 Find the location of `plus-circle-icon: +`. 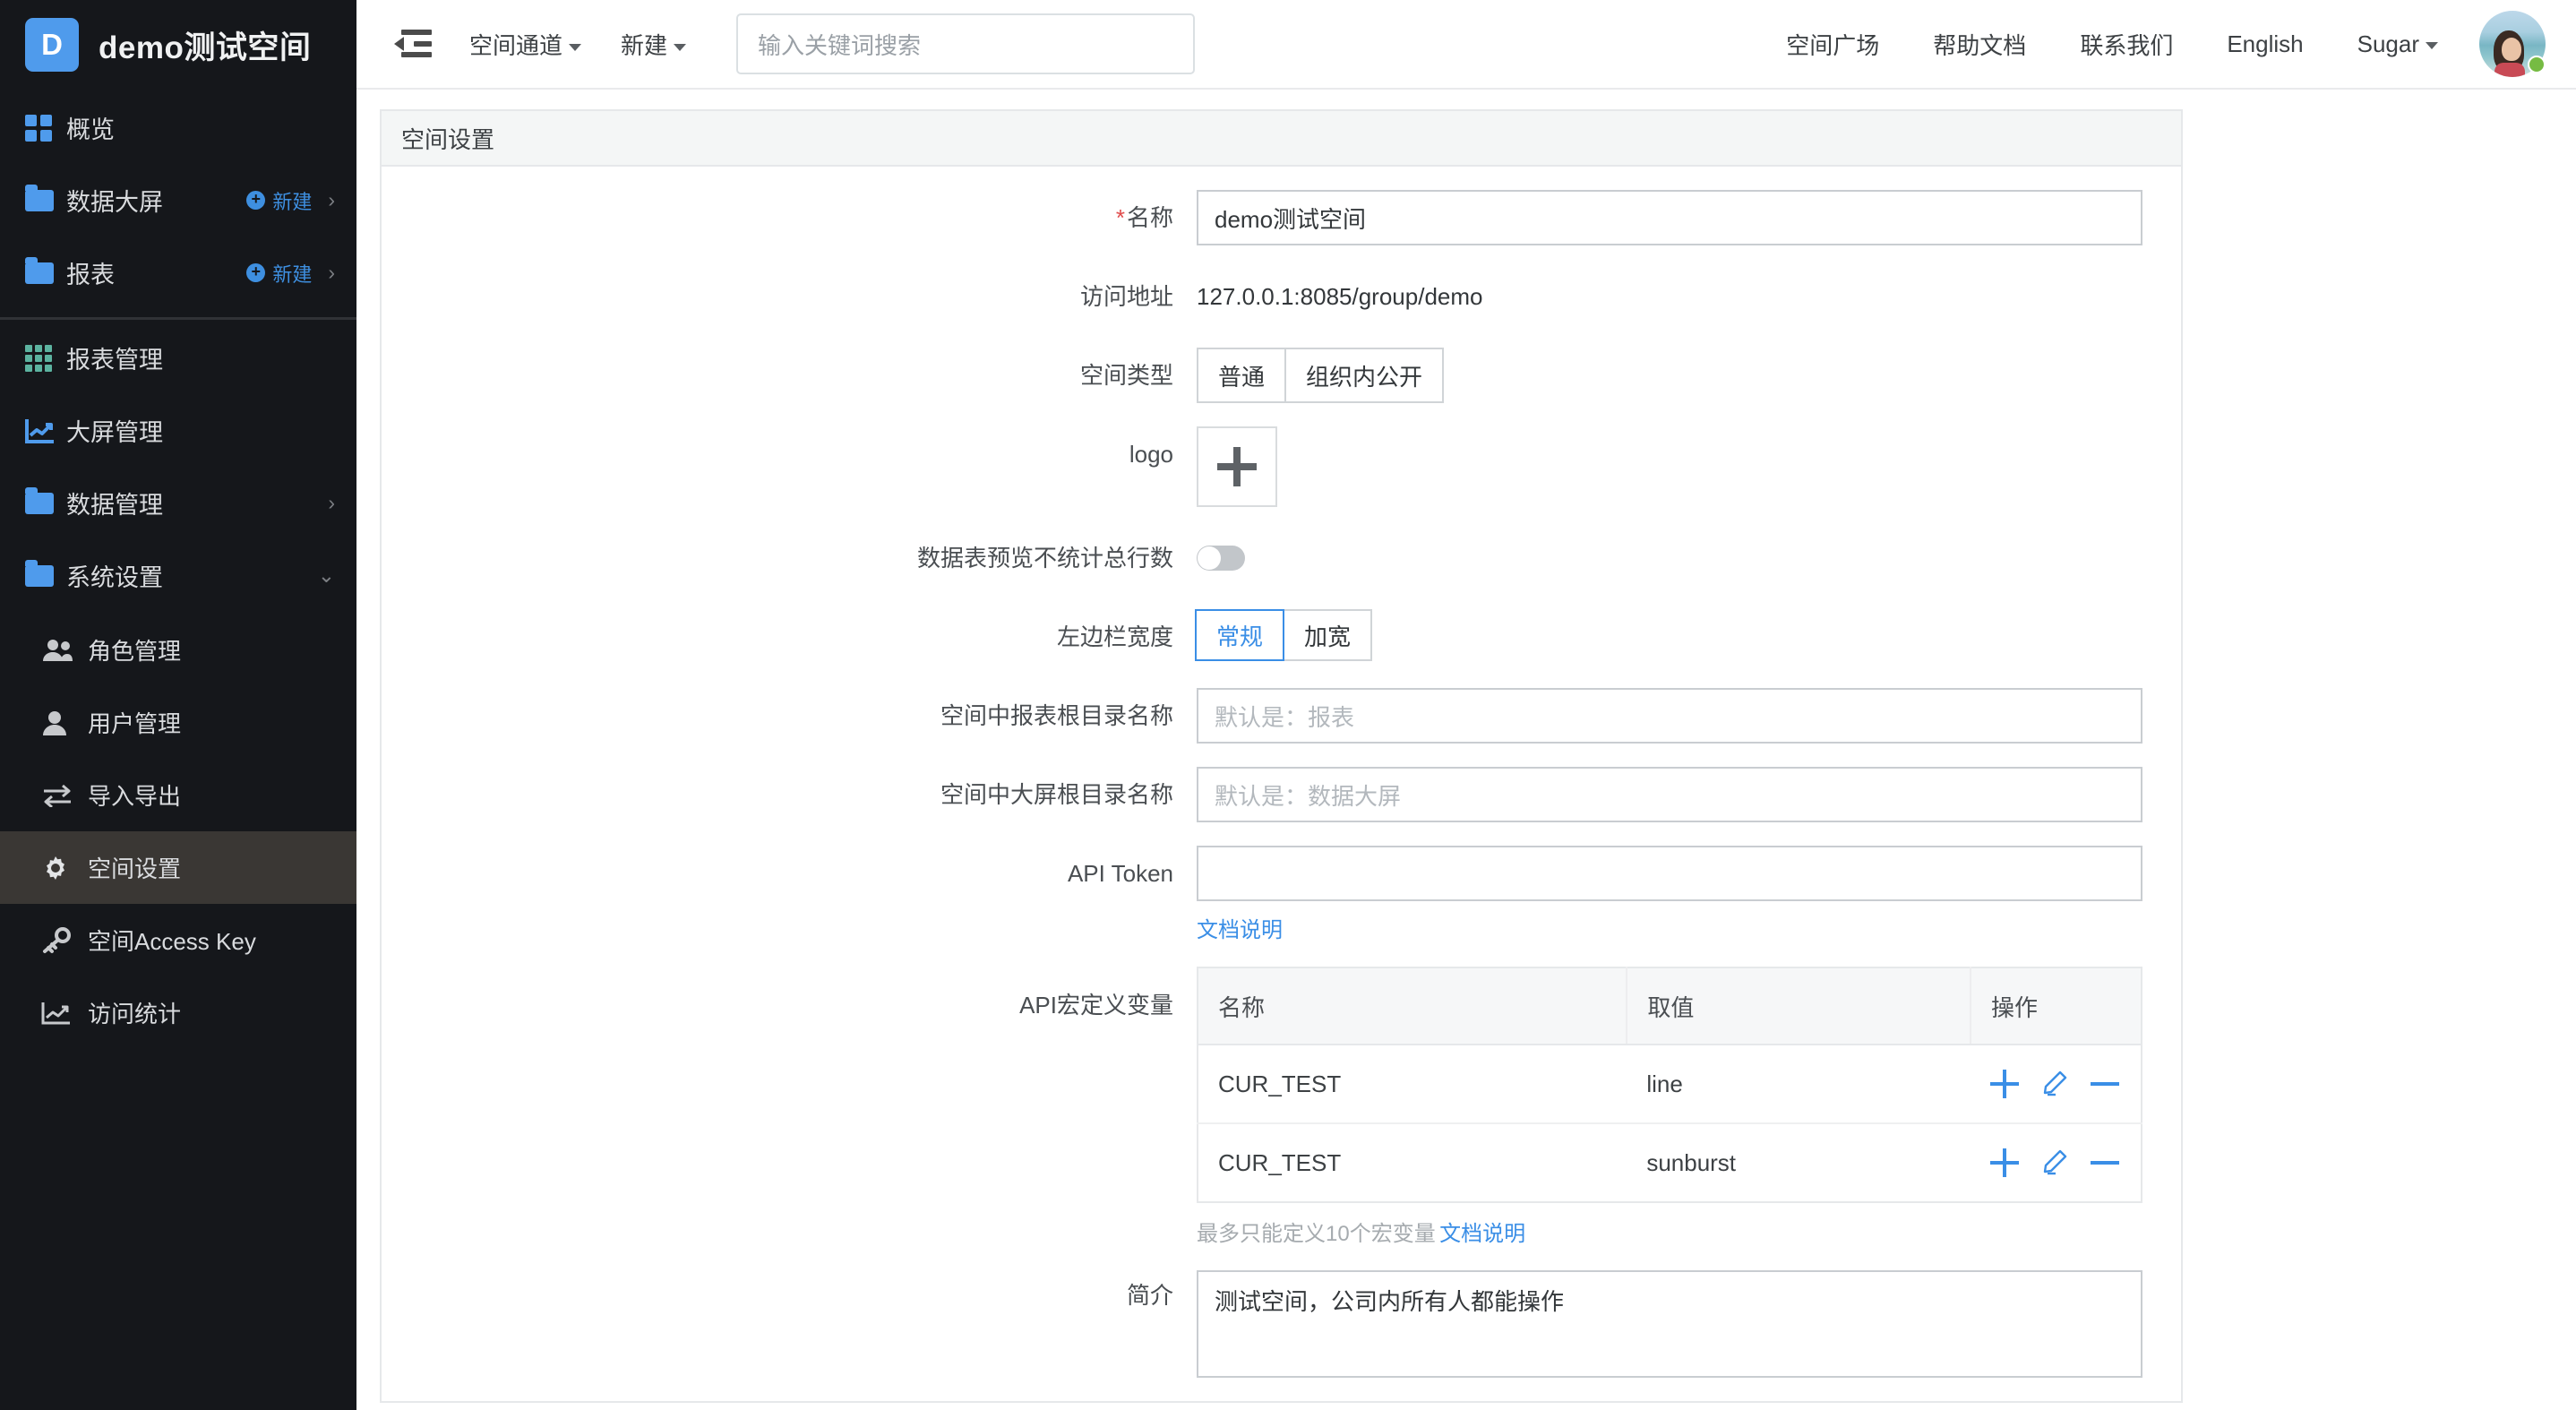

plus-circle-icon: + is located at coordinates (256, 200).